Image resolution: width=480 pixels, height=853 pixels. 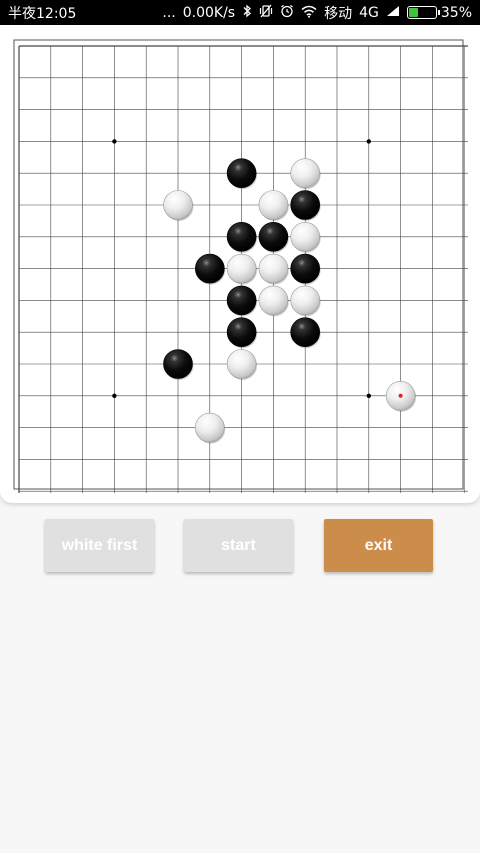 What do you see at coordinates (413, 12) in the screenshot?
I see `battery-fill` at bounding box center [413, 12].